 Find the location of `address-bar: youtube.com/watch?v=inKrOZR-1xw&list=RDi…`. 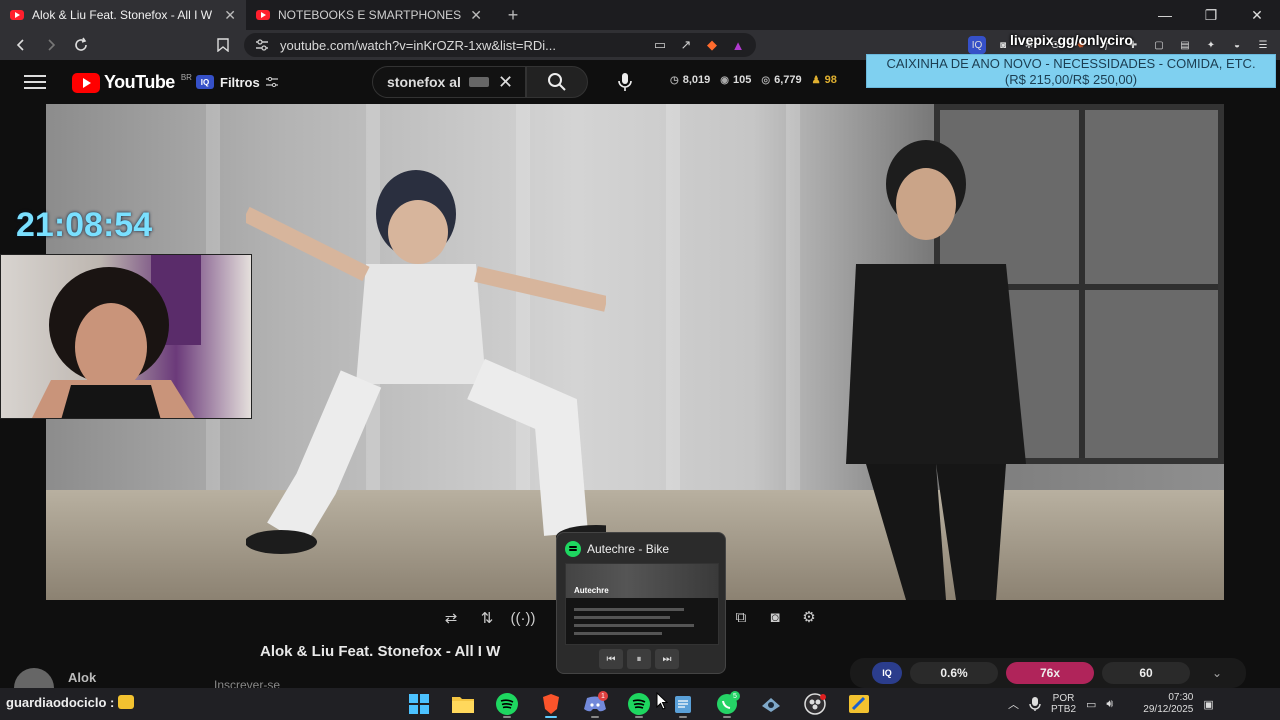

address-bar: youtube.com/watch?v=inKrOZR-1xw&list=RDi… is located at coordinates (500, 45).